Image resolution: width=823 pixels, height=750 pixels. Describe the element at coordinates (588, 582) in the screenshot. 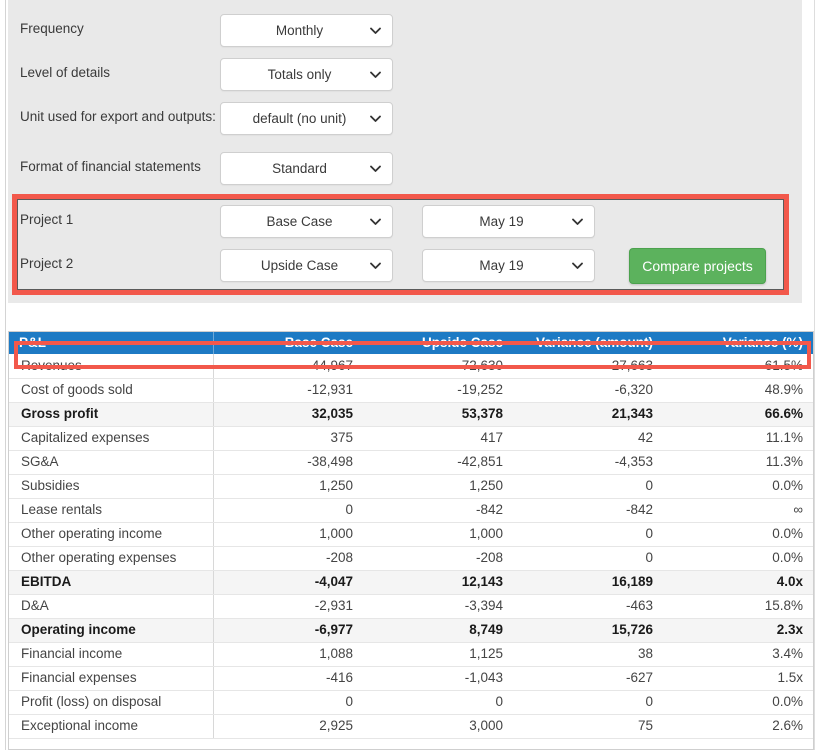

I see `cell-var-amount: 16,189` at that location.